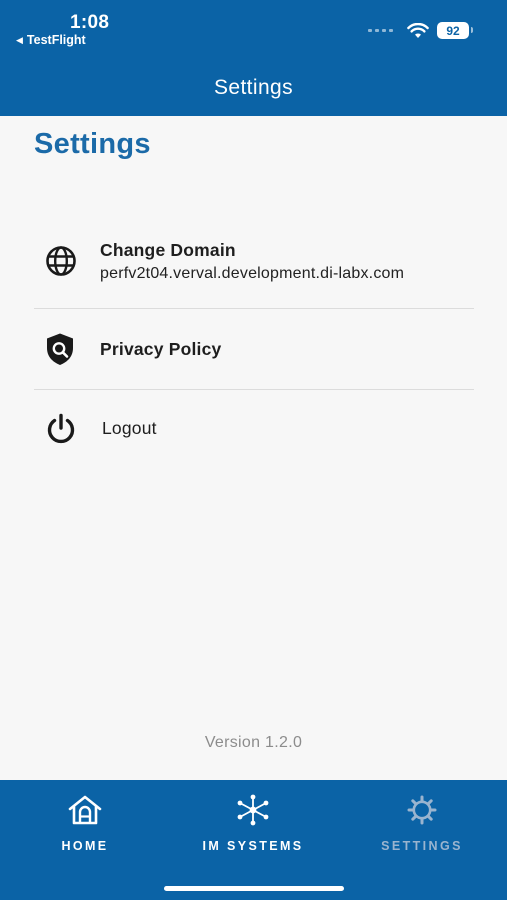 This screenshot has height=900, width=507. I want to click on network-icon, so click(253, 810).